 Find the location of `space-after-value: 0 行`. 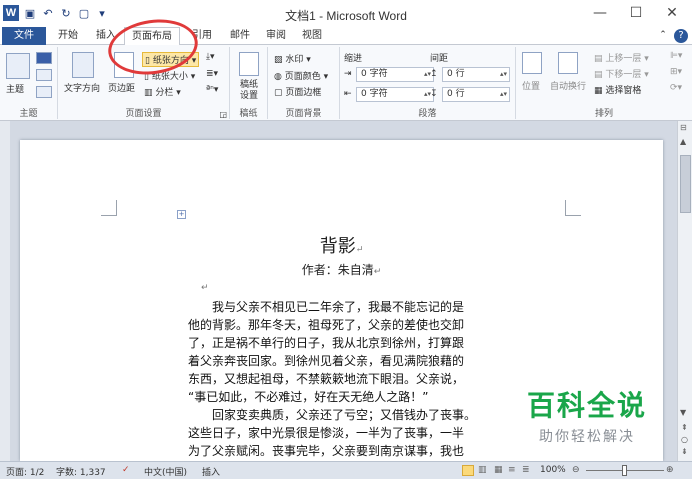

space-after-value: 0 行 is located at coordinates (456, 94).